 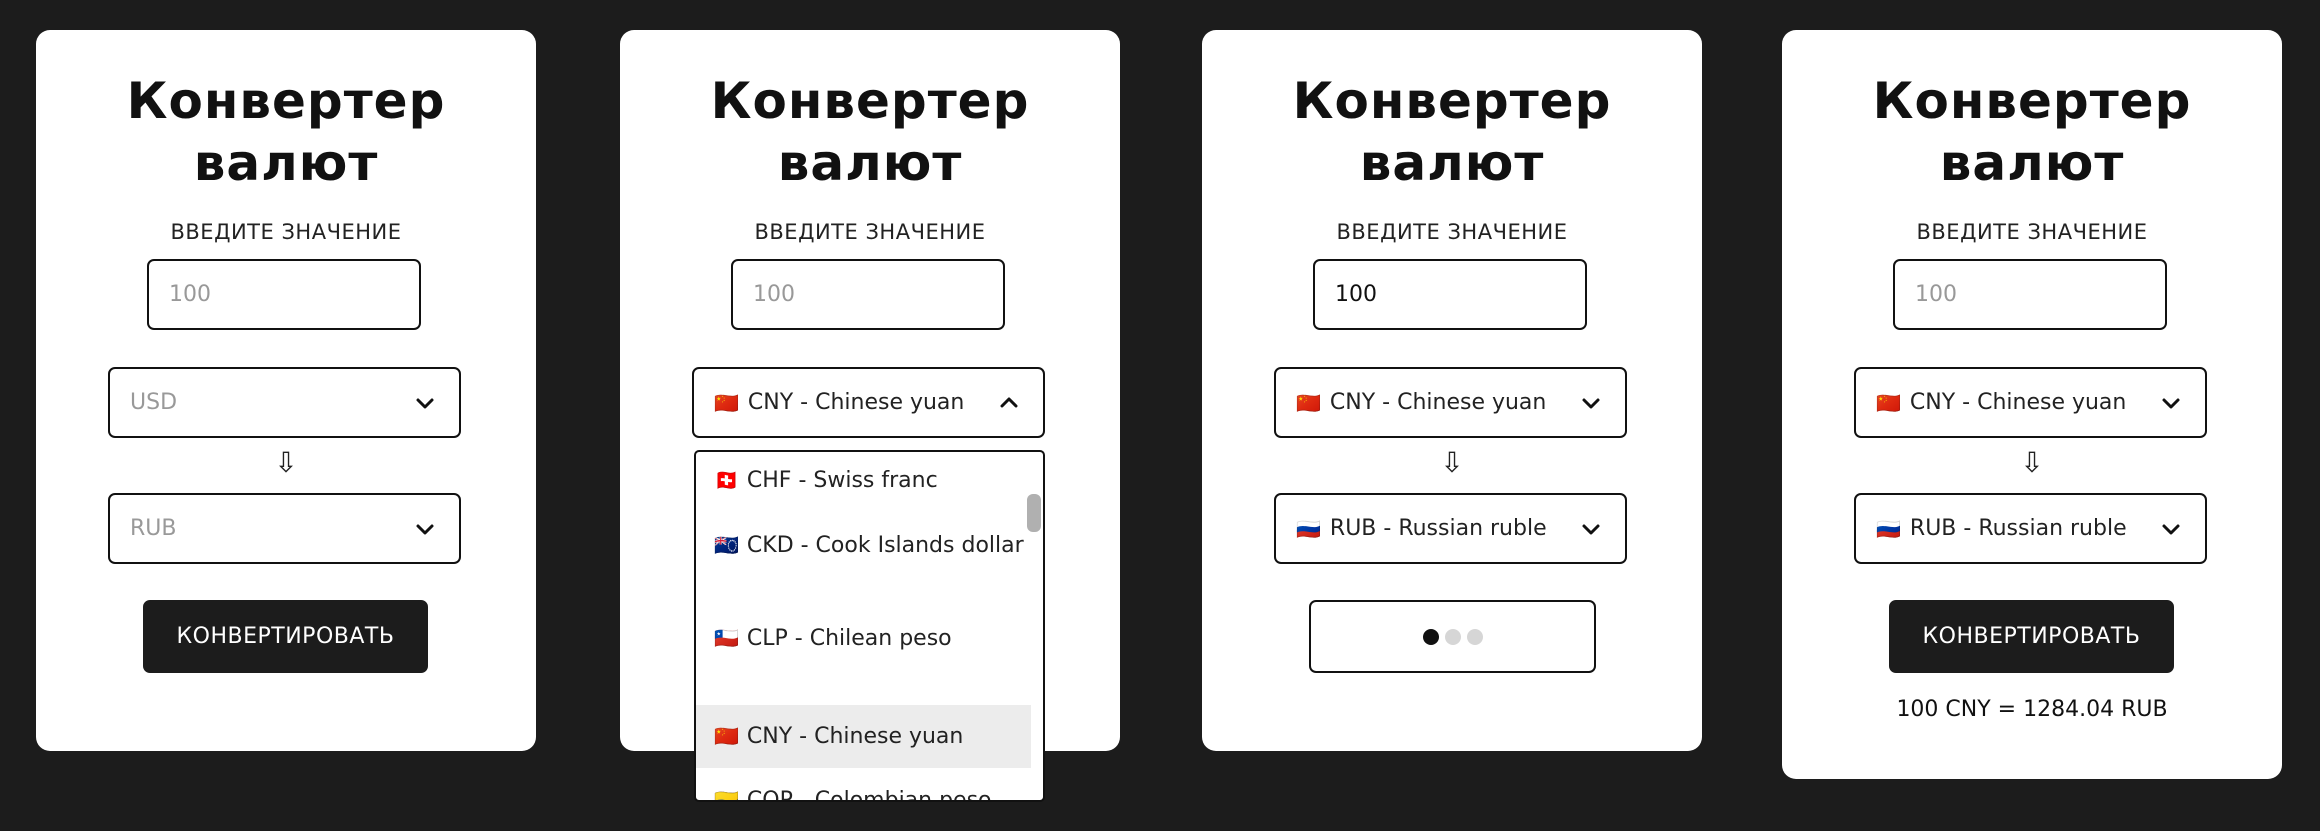 What do you see at coordinates (849, 638) in the screenshot?
I see `option-label: CLP - Chilean peso` at bounding box center [849, 638].